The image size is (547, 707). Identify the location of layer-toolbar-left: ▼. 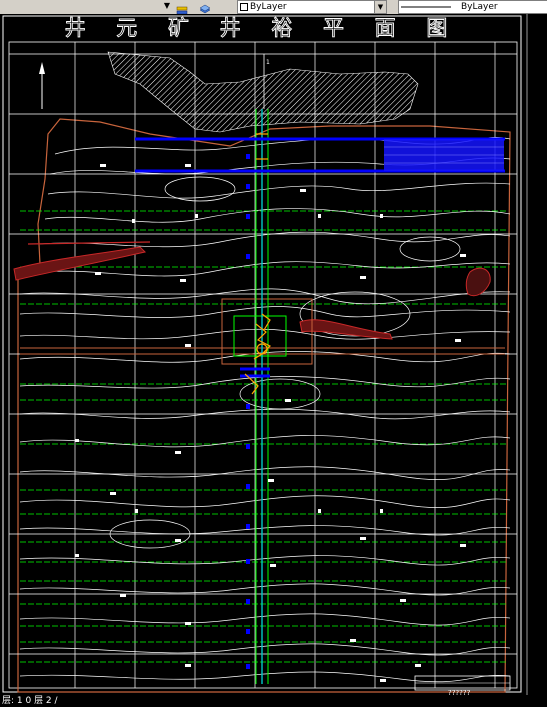
(87, 6).